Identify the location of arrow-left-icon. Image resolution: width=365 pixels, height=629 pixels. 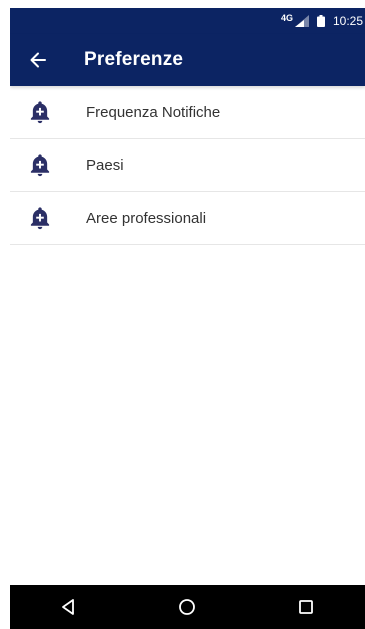
(38, 60).